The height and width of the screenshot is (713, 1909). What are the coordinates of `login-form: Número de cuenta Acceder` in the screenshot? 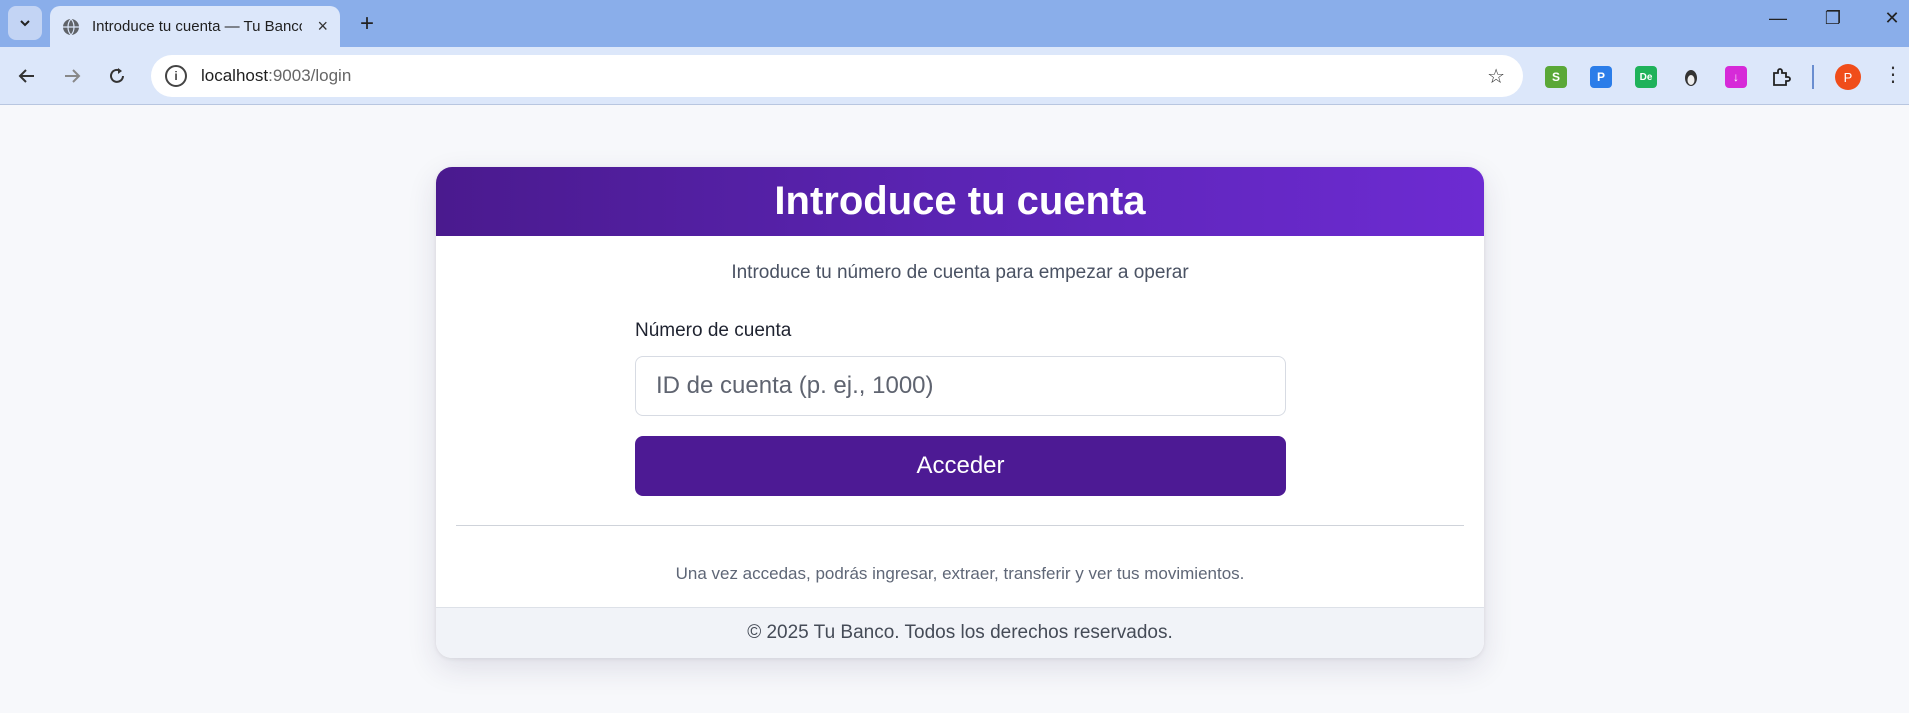 It's located at (960, 408).